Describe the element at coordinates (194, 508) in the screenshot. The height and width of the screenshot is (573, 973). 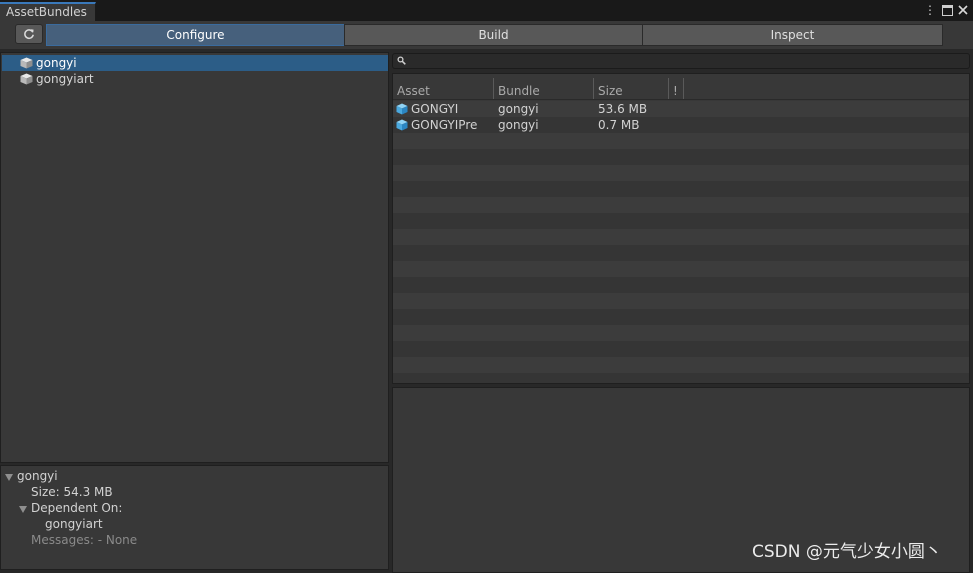
I see `dependent-on-foldout: Dependent On:` at that location.